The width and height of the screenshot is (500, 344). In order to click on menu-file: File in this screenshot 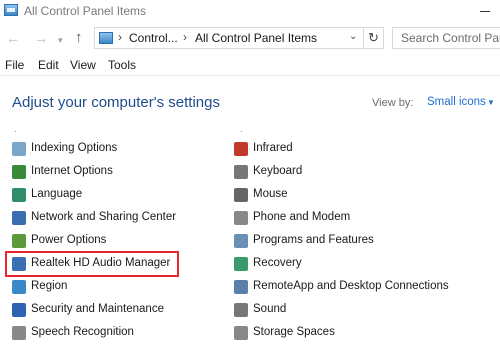, I will do `click(14, 65)`.